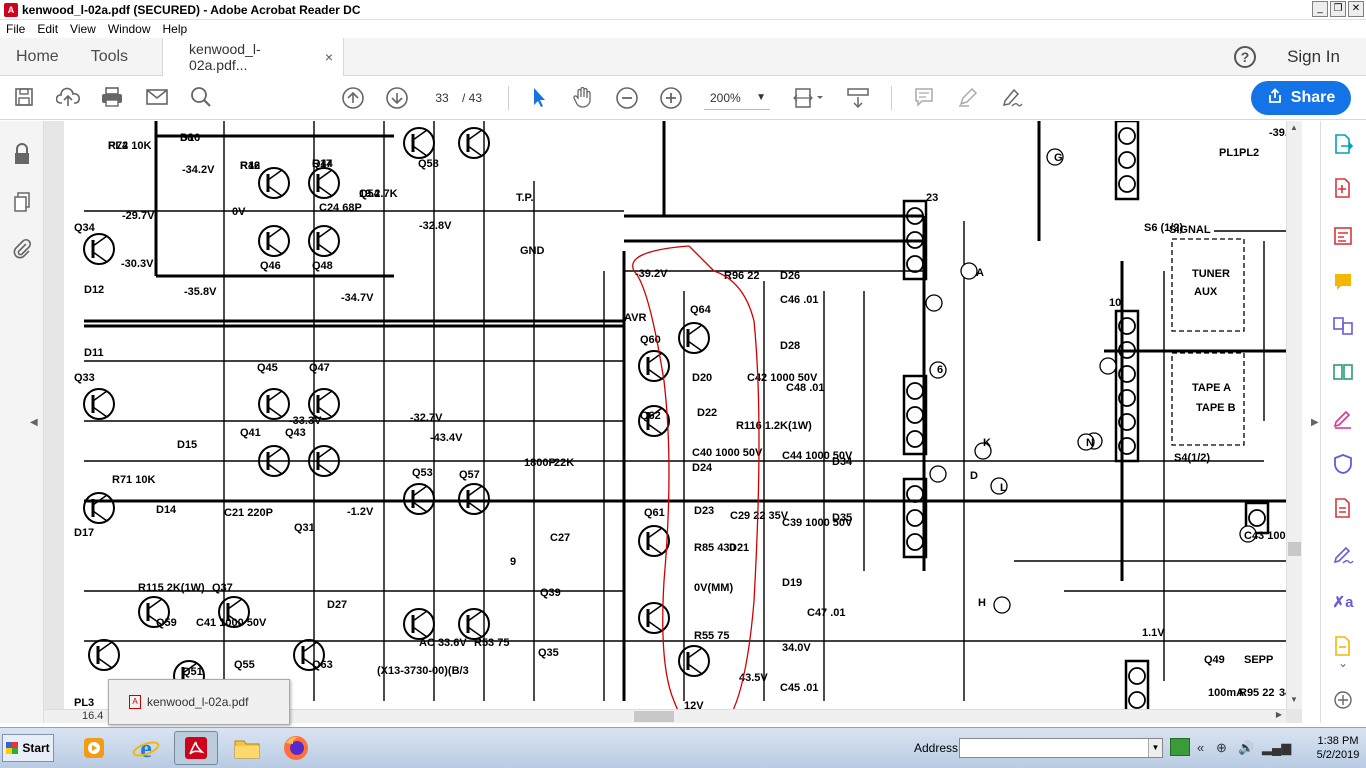  What do you see at coordinates (1276, 748) in the screenshot?
I see `network-signal-icon: ▂▄▆` at bounding box center [1276, 748].